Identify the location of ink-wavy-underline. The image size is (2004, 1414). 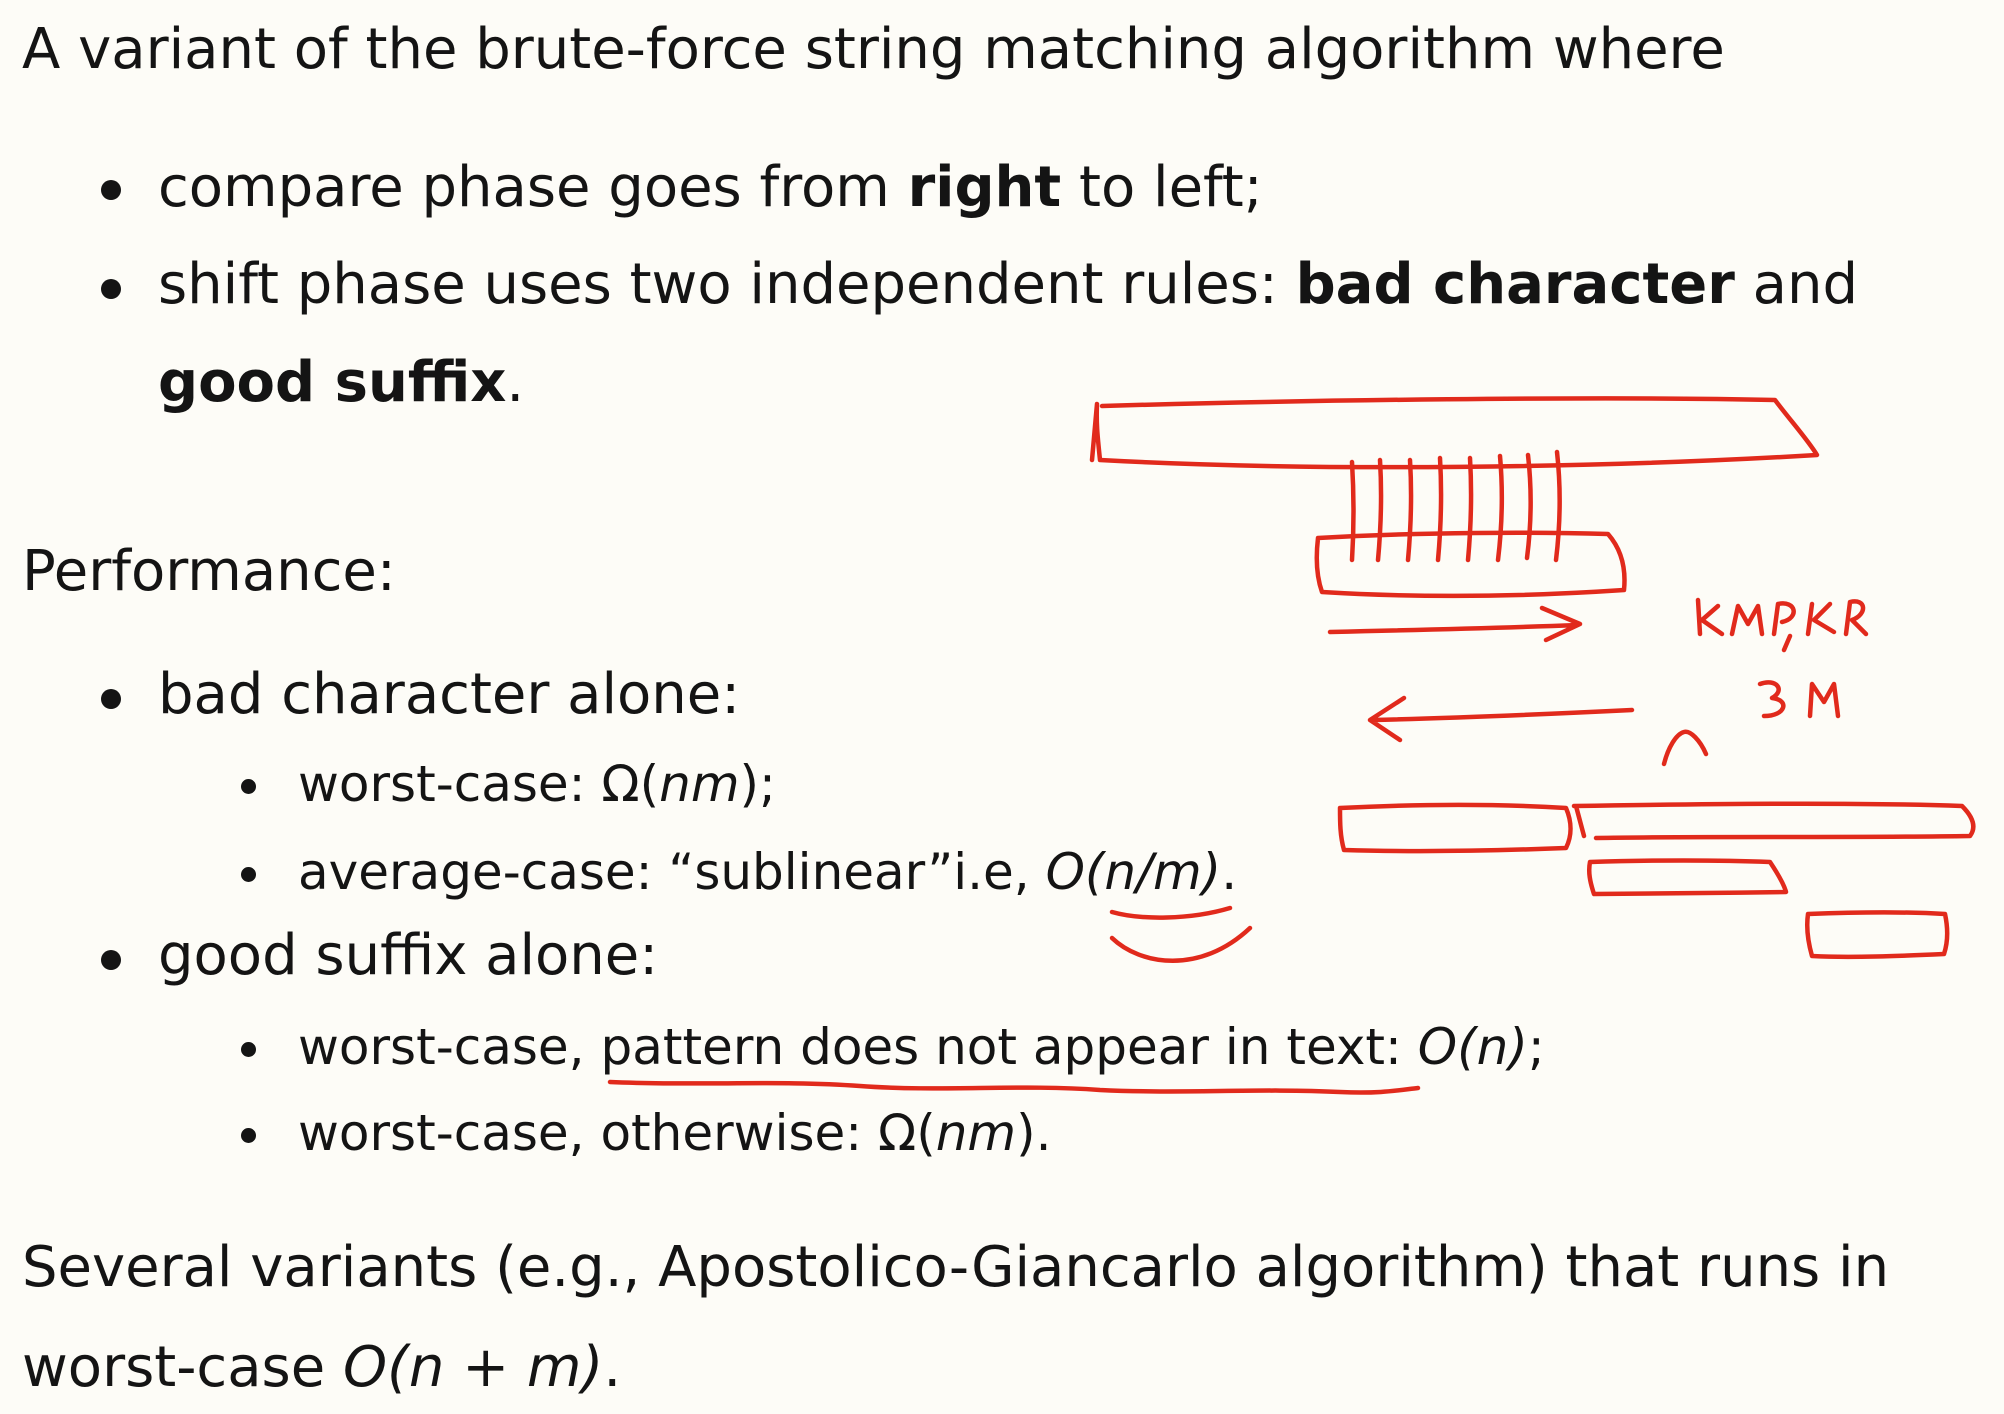
(1014, 1087).